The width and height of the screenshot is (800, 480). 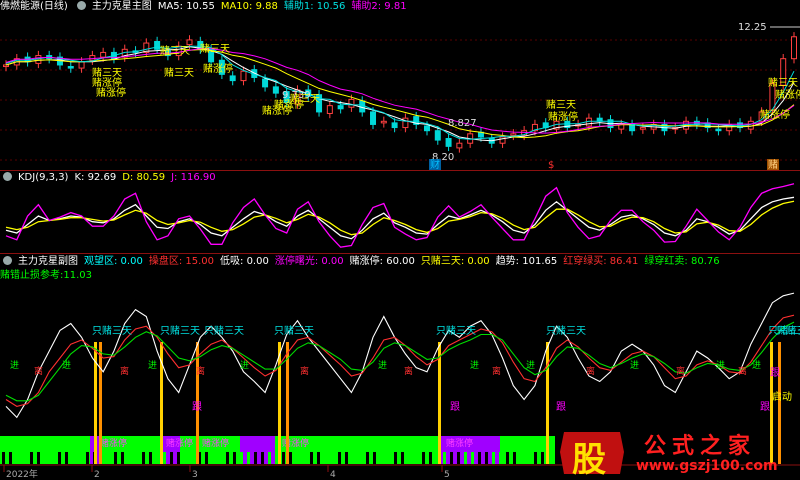 What do you see at coordinates (707, 466) in the screenshot?
I see `logo-url: www.gszj100.com` at bounding box center [707, 466].